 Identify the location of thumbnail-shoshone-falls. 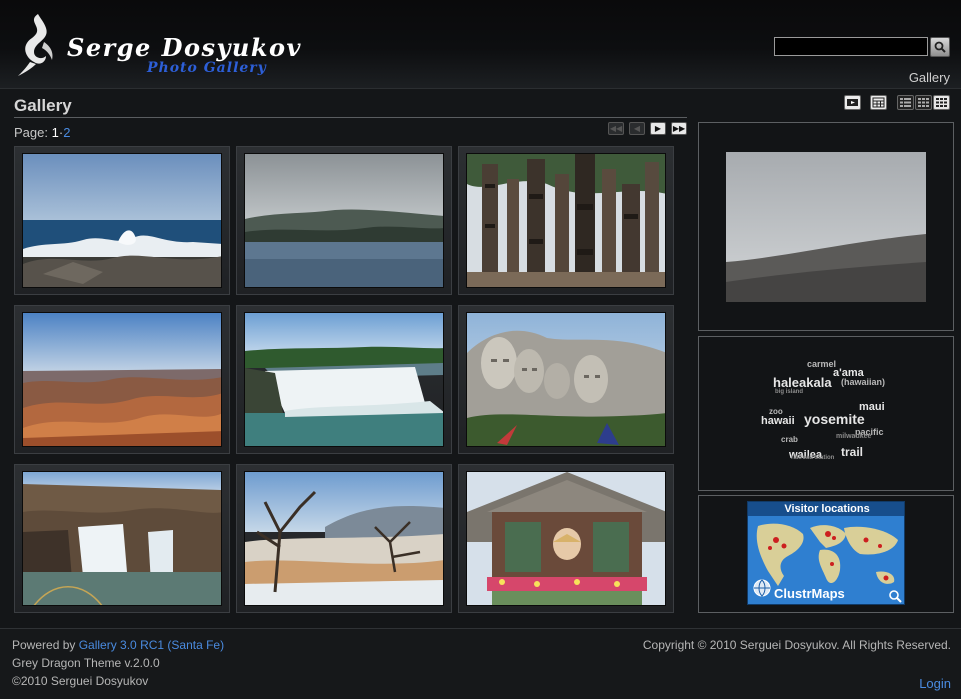
(122, 538).